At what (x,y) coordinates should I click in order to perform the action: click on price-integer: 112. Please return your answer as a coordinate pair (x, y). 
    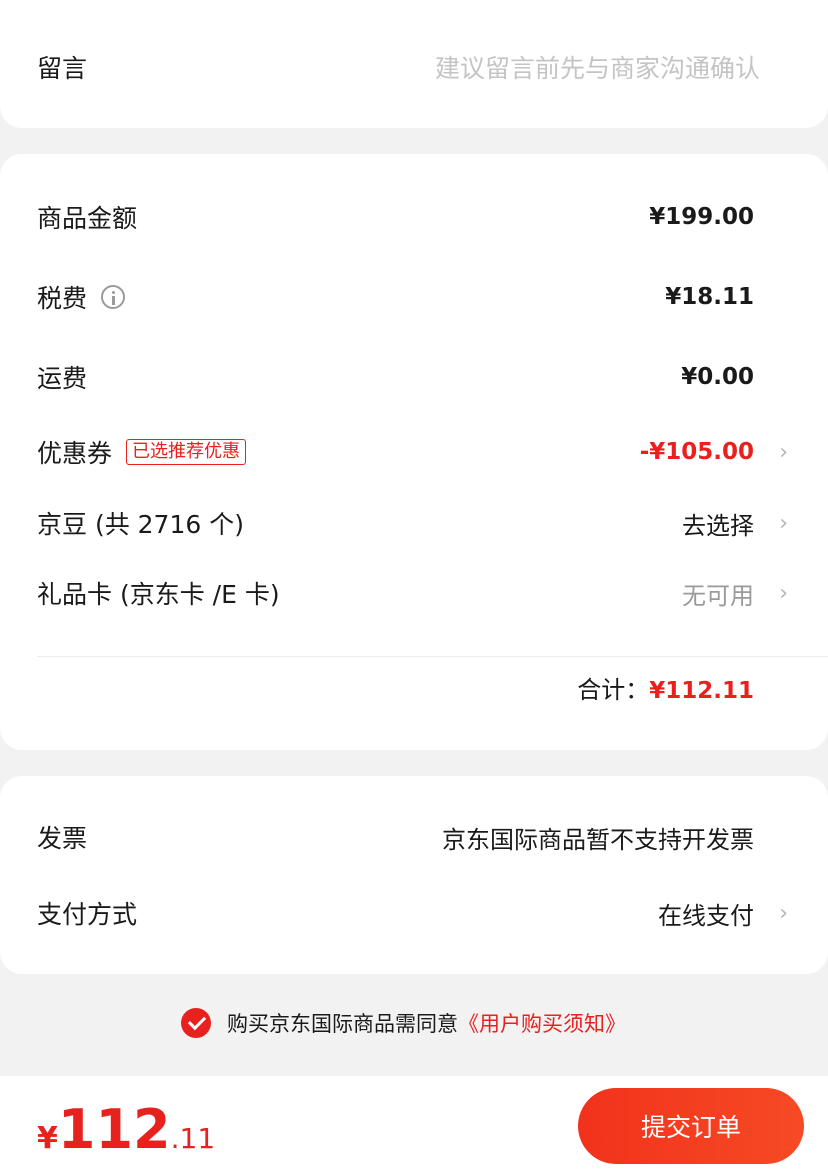
    Looking at the image, I should click on (114, 1129).